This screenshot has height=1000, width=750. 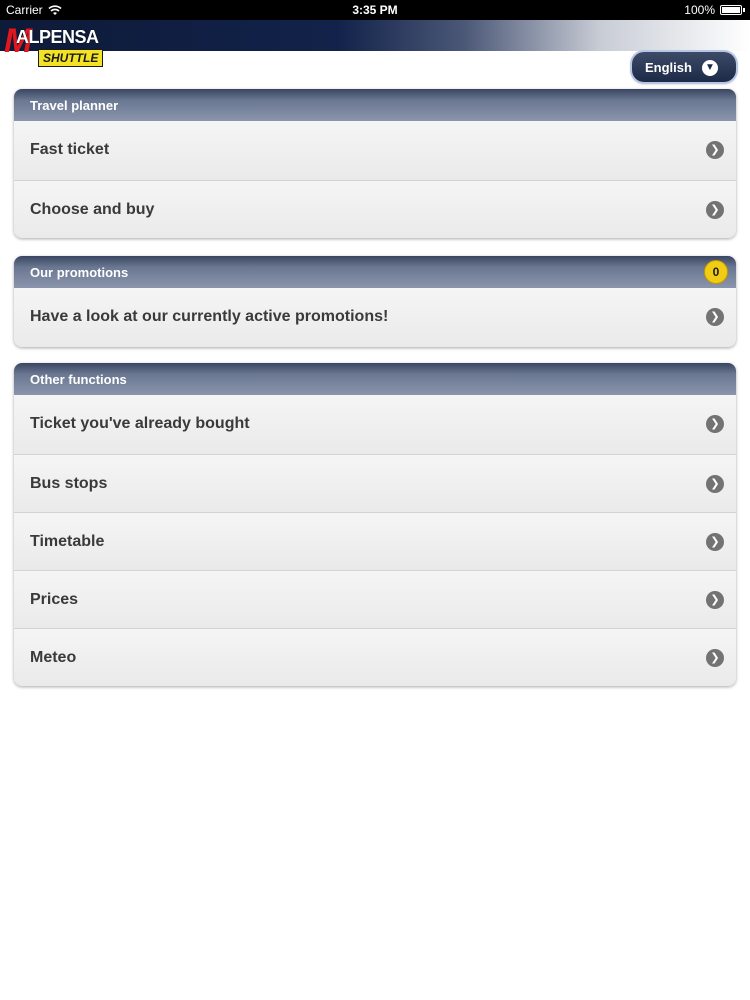 What do you see at coordinates (375, 541) in the screenshot?
I see `menu-item-timetable: Timetable ❯` at bounding box center [375, 541].